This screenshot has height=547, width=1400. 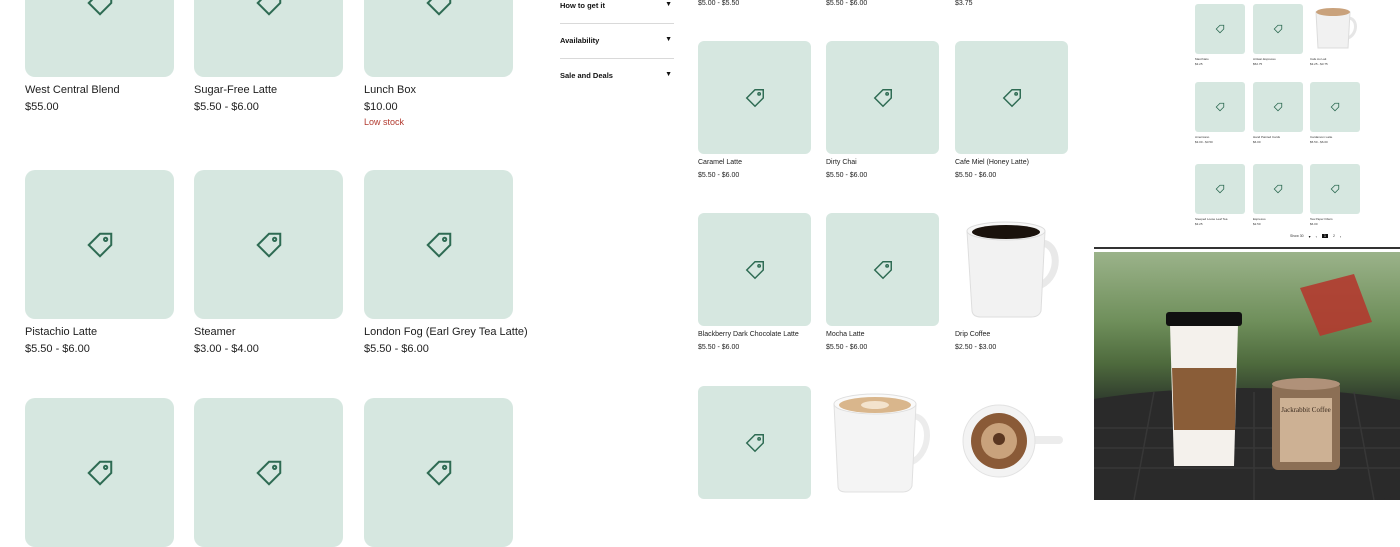 I want to click on product-name: Espresso, so click(x=1259, y=219).